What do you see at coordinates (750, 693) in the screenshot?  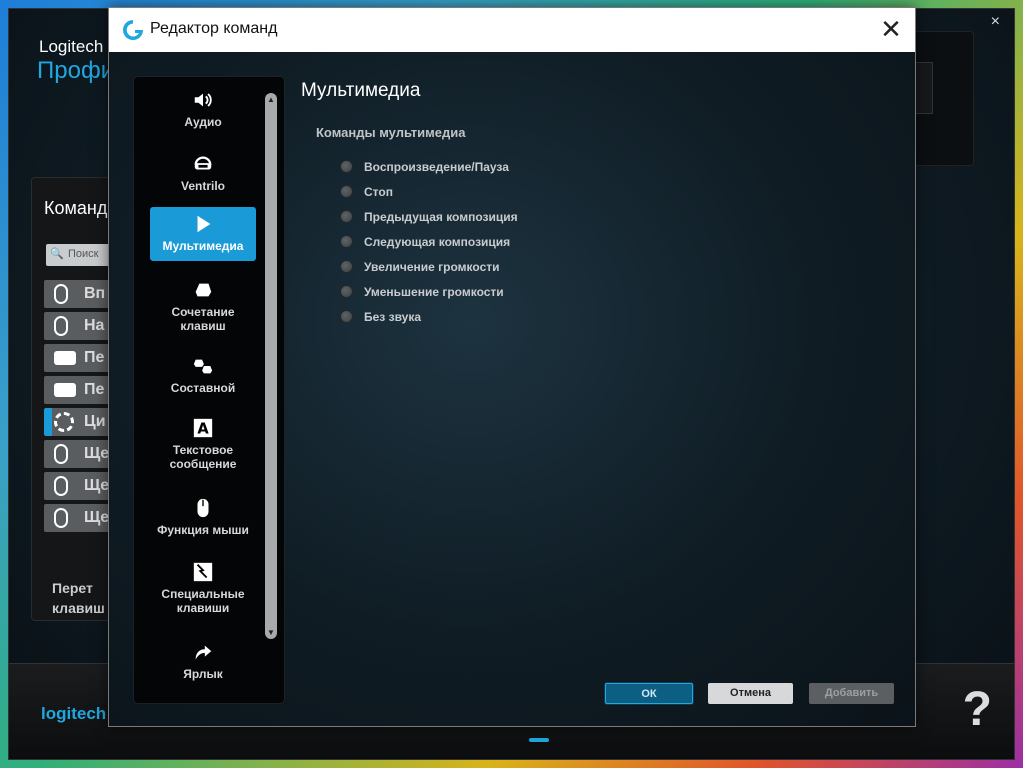 I see `cancel-button: Отмена` at bounding box center [750, 693].